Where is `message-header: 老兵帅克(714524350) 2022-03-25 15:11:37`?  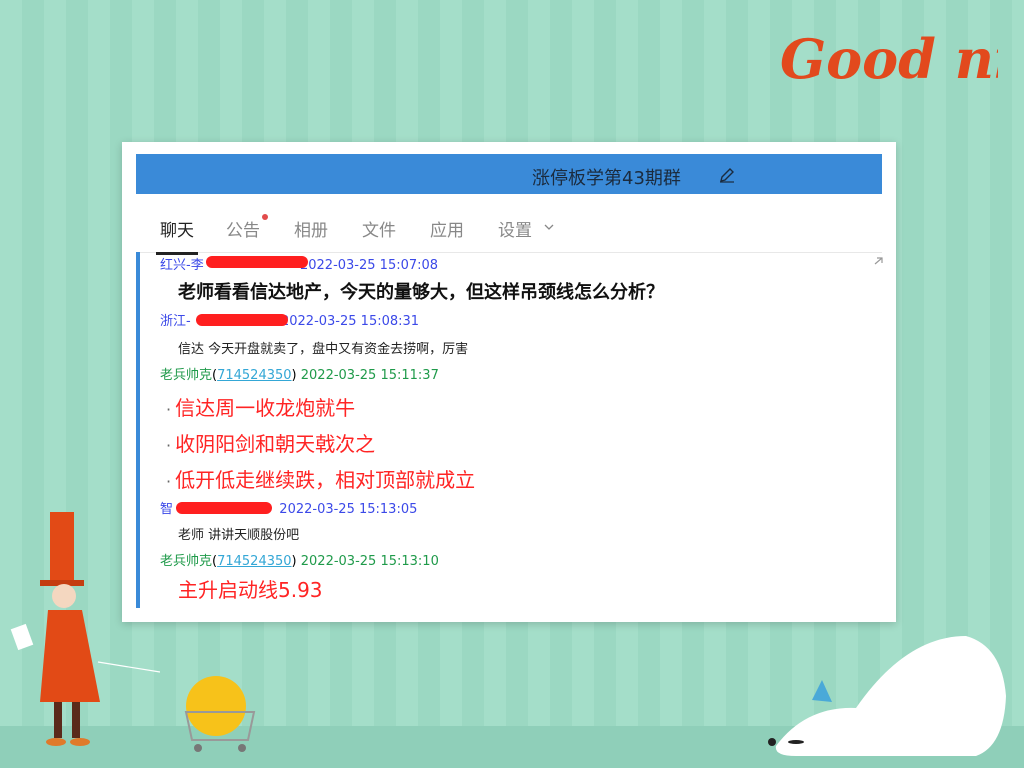
message-header: 老兵帅克(714524350) 2022-03-25 15:11:37 is located at coordinates (299, 375).